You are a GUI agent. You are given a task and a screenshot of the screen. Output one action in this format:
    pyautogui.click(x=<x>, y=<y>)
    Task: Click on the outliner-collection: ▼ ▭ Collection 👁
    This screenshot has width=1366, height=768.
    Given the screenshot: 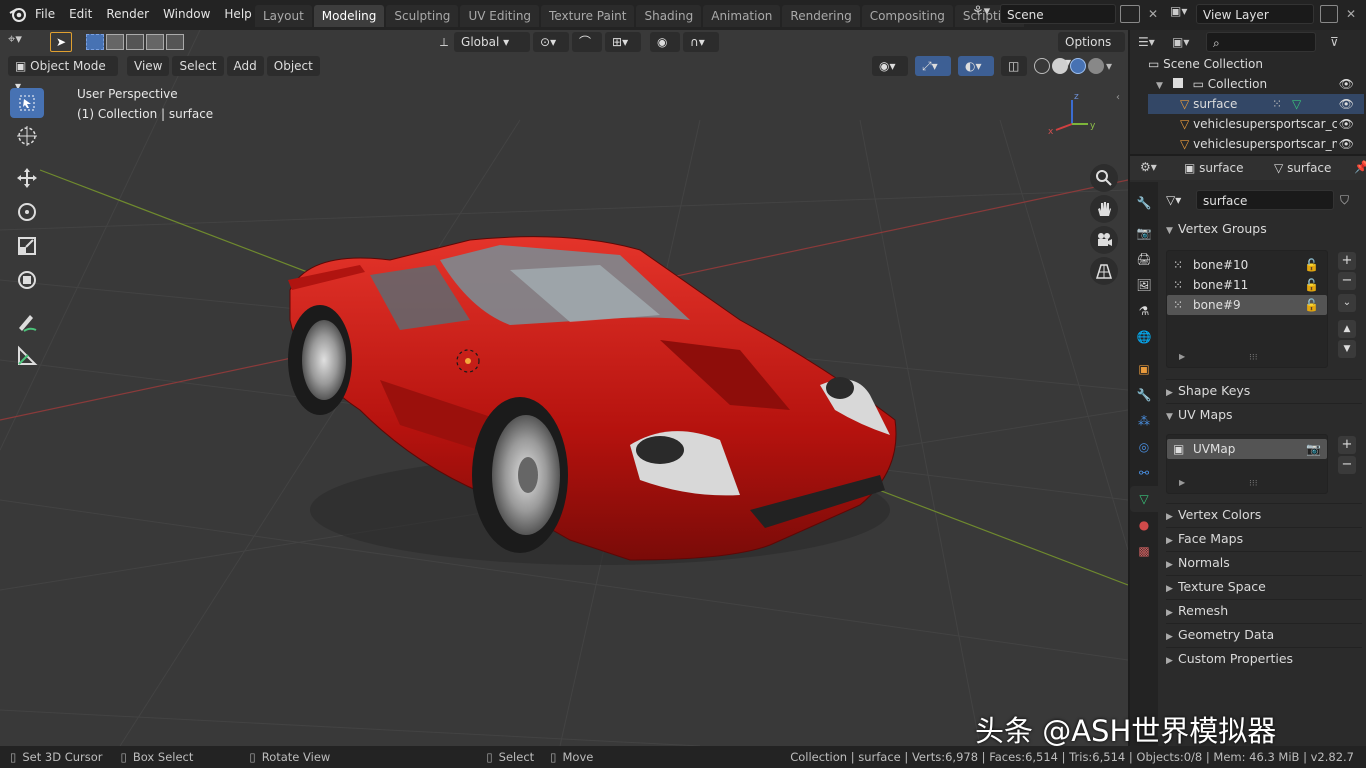 What is the action you would take?
    pyautogui.click(x=1256, y=84)
    